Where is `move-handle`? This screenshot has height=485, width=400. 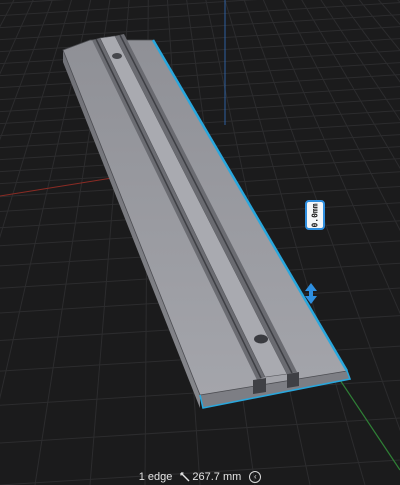
move-handle is located at coordinates (311, 294).